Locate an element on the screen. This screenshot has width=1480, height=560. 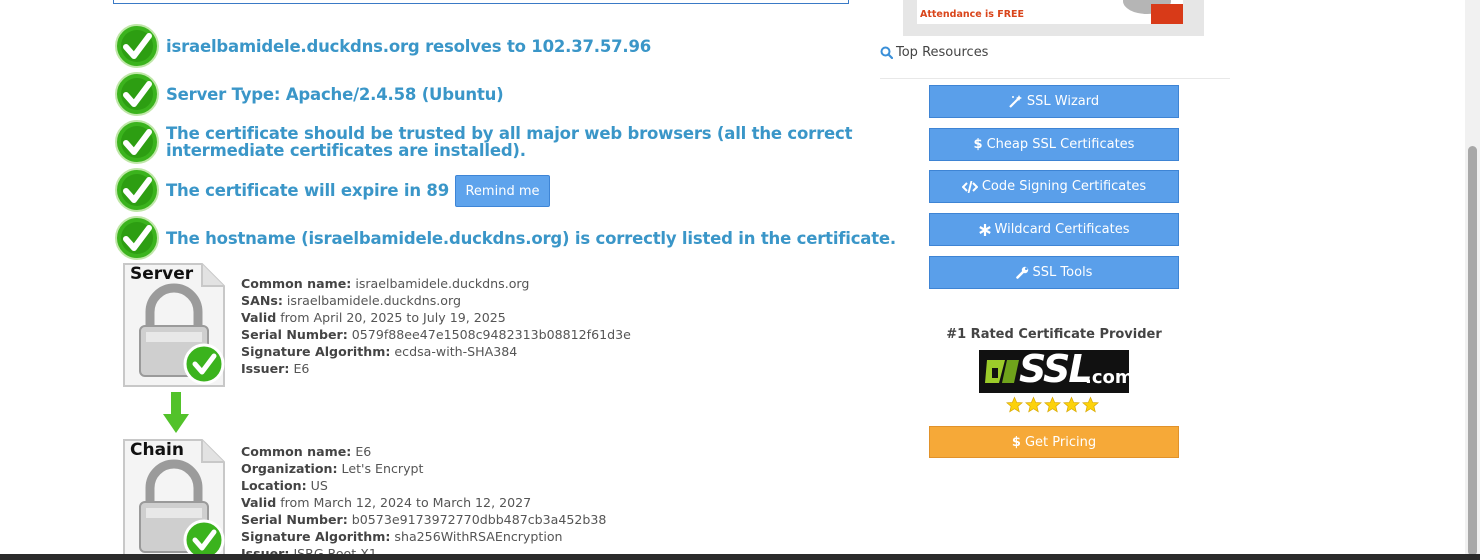
cheap-ssl-certificates-button: $ Cheap SSL Certificates is located at coordinates (1054, 144).